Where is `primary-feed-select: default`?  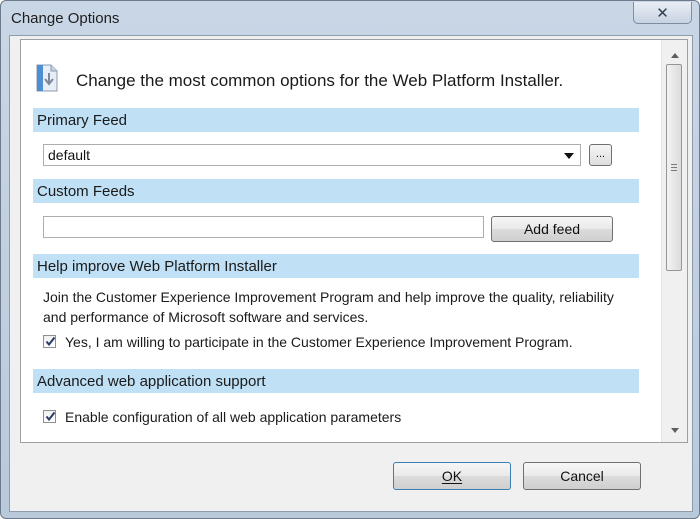
primary-feed-select: default is located at coordinates (312, 155).